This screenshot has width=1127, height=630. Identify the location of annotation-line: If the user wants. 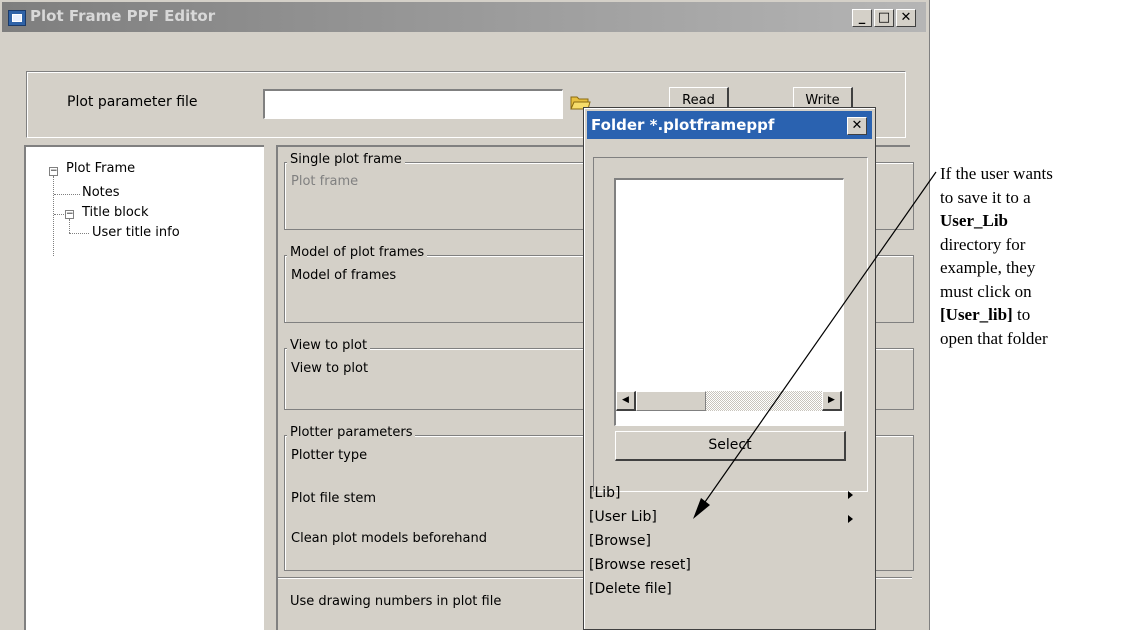
(996, 173).